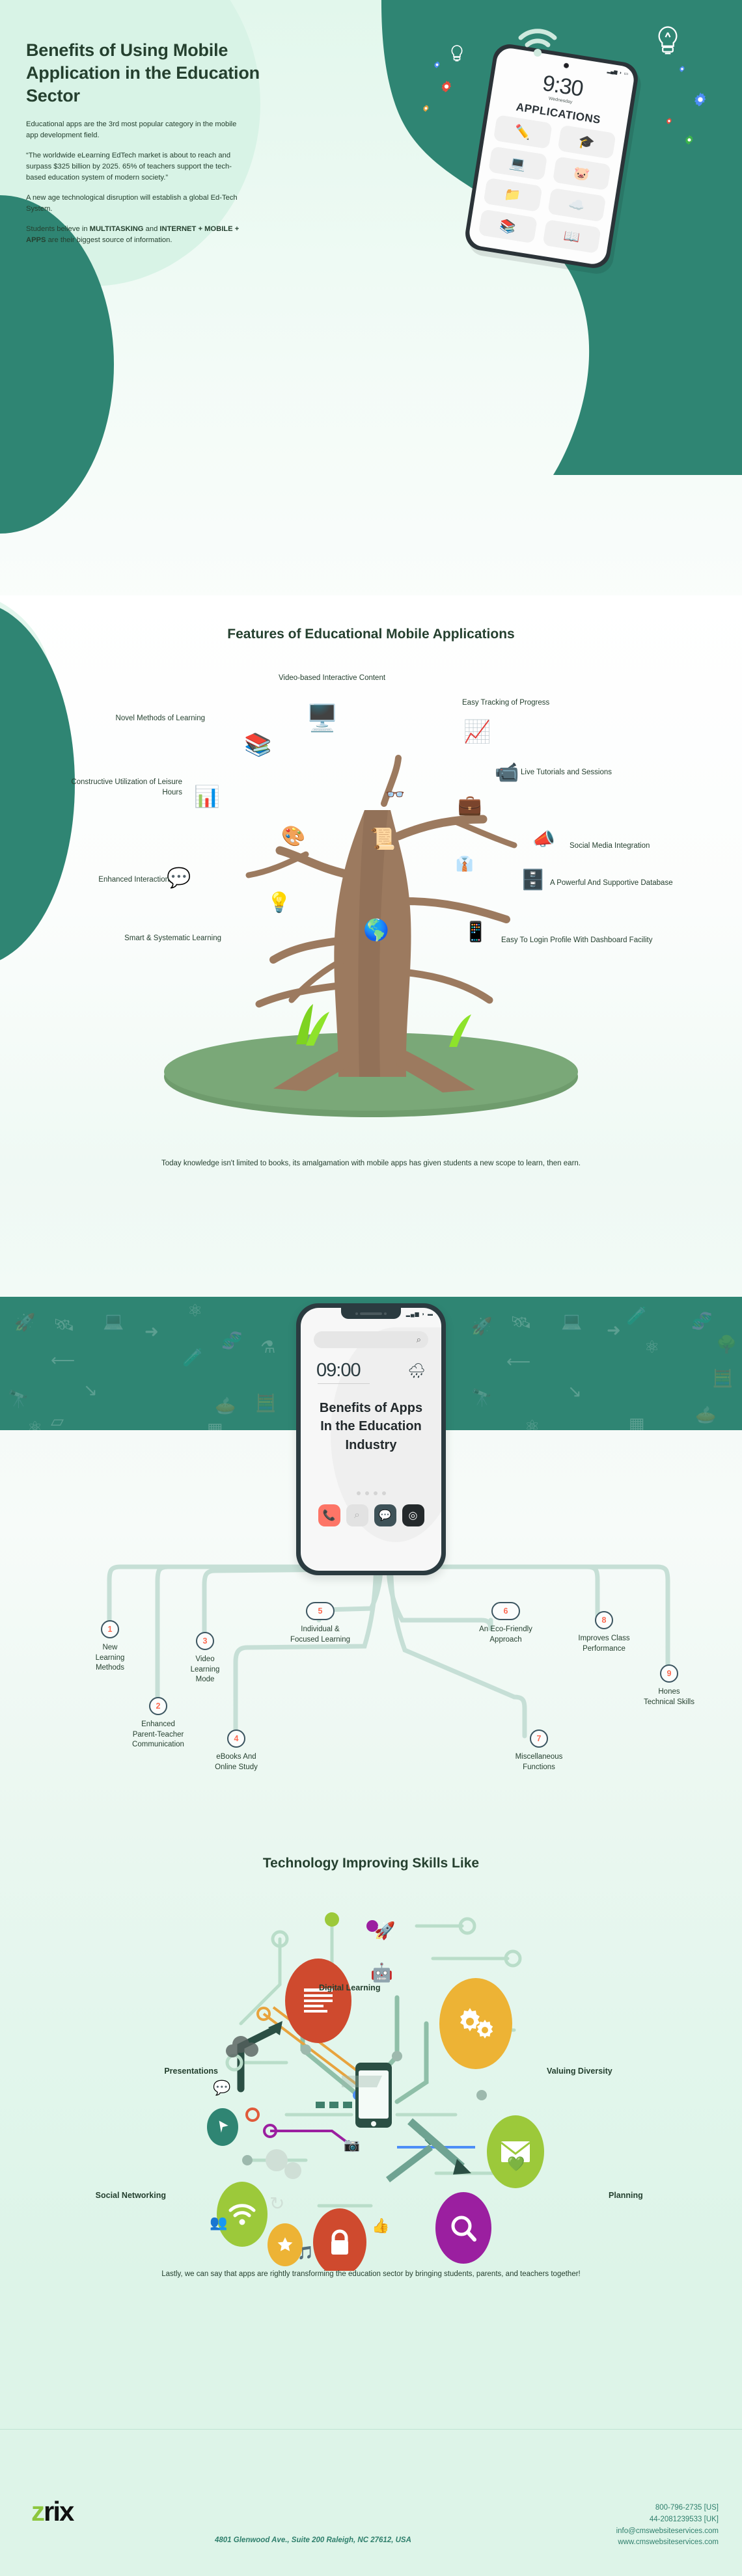 The height and width of the screenshot is (2576, 742). What do you see at coordinates (611, 2520) in the screenshot?
I see `phone-uk: 44-2081239533 [UK]` at bounding box center [611, 2520].